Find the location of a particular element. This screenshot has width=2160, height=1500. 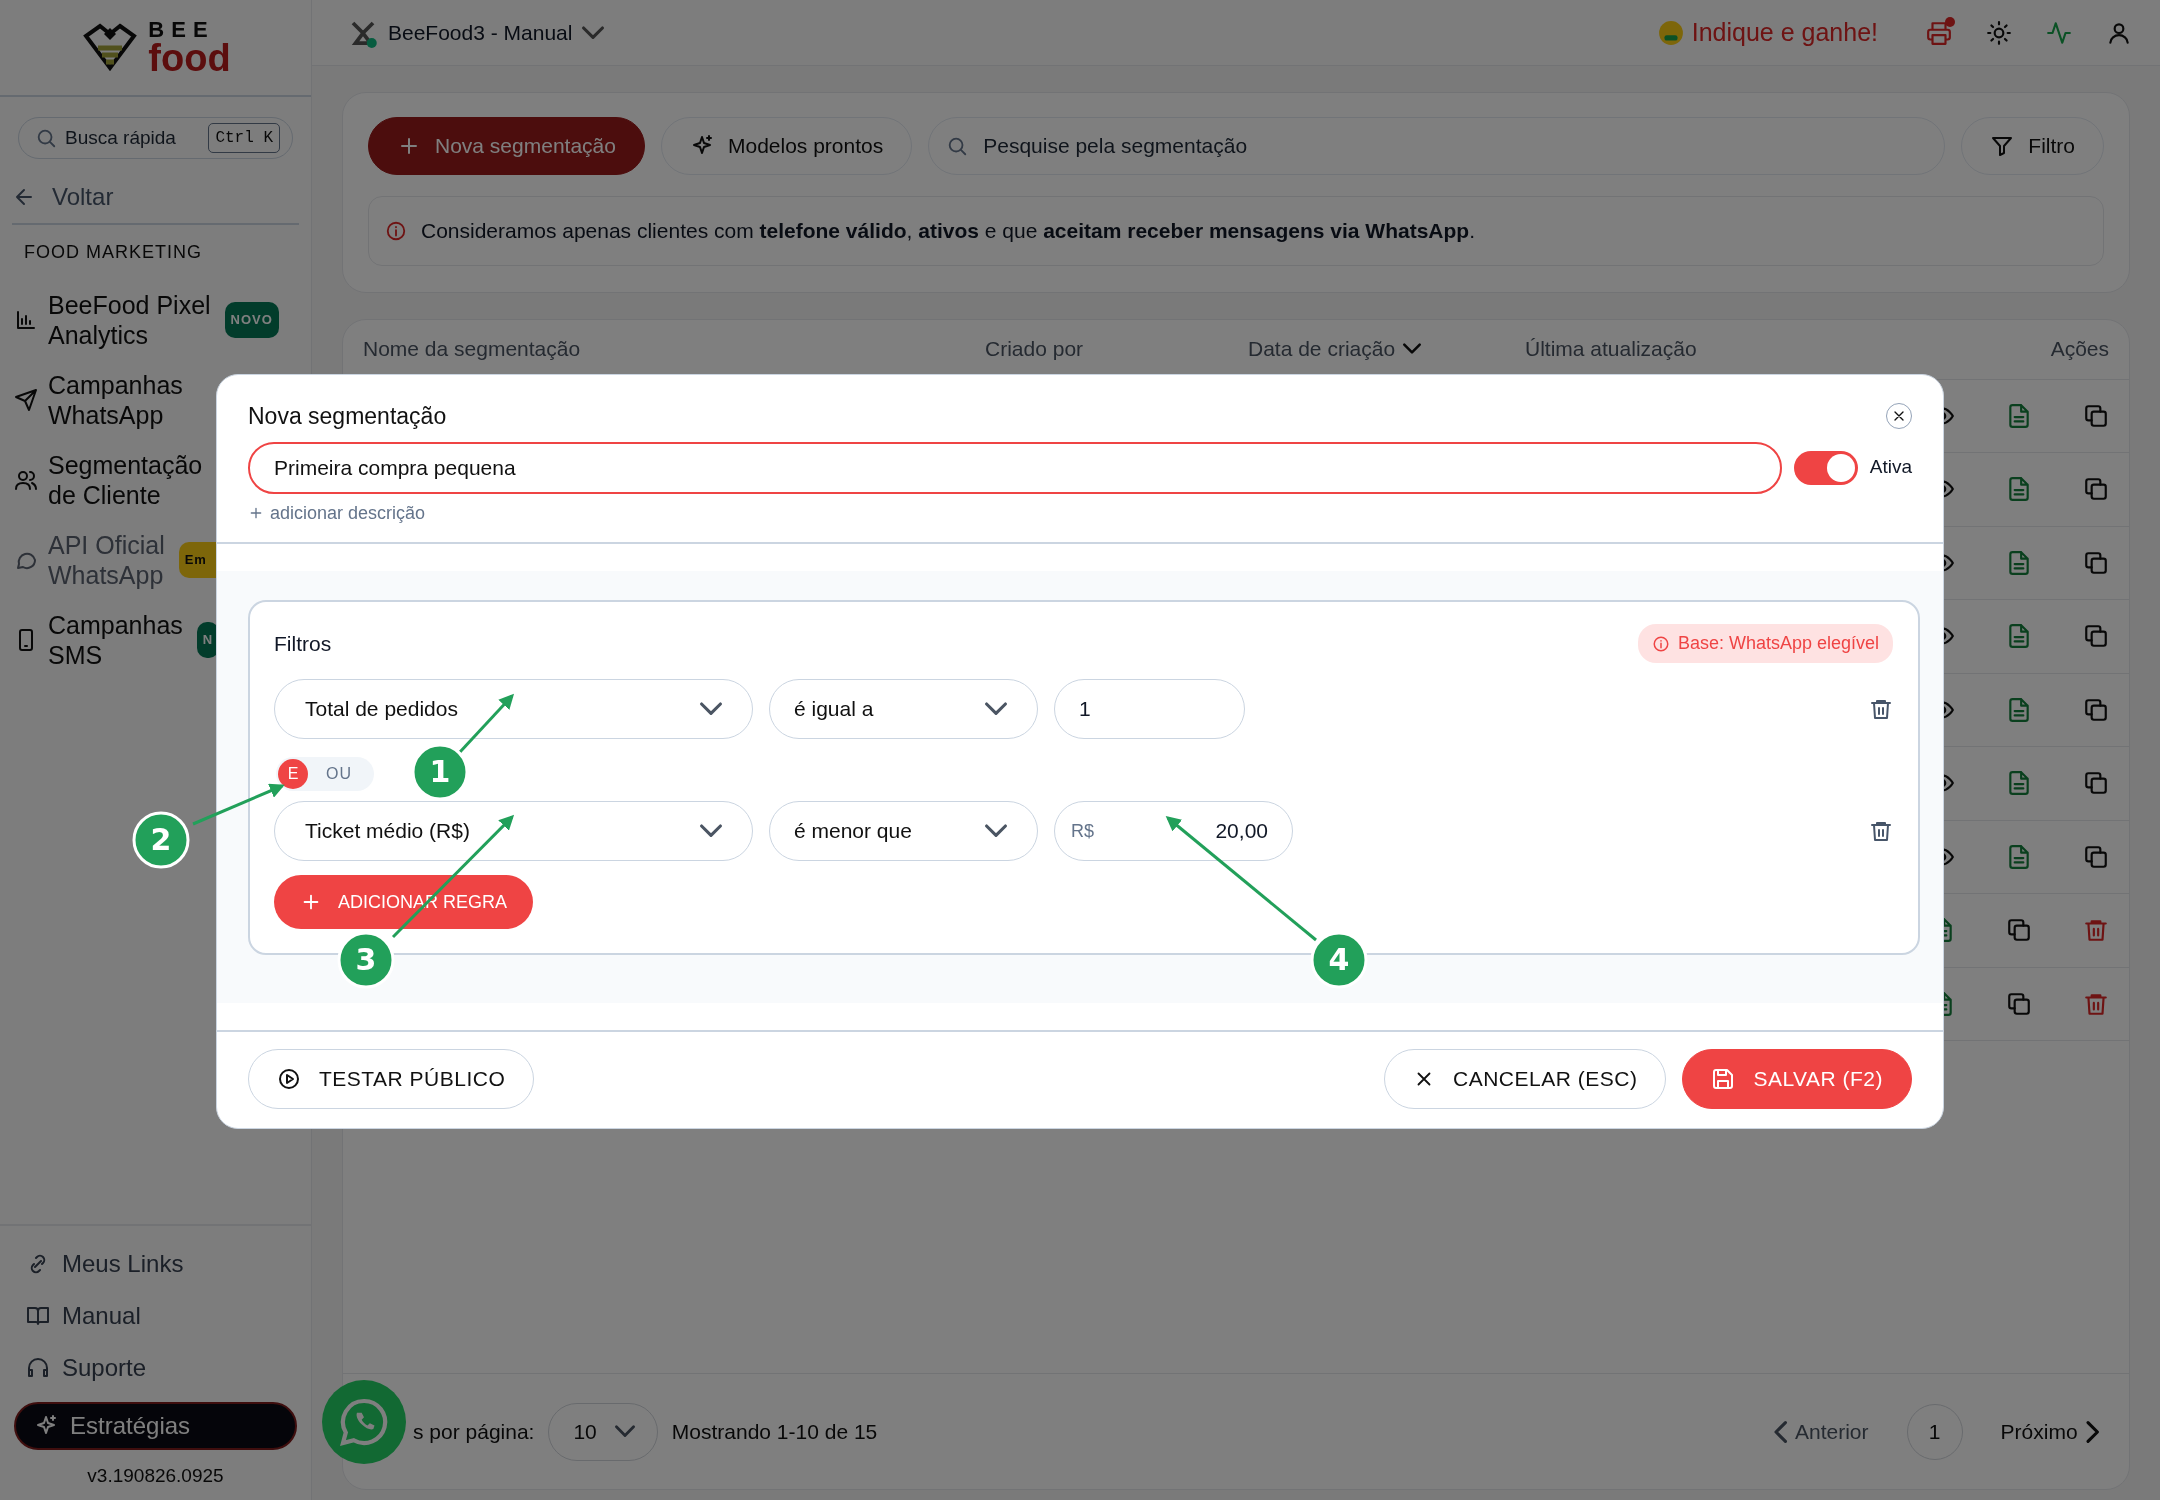

store-selector: BeeFood3 - Manual is located at coordinates (476, 32).